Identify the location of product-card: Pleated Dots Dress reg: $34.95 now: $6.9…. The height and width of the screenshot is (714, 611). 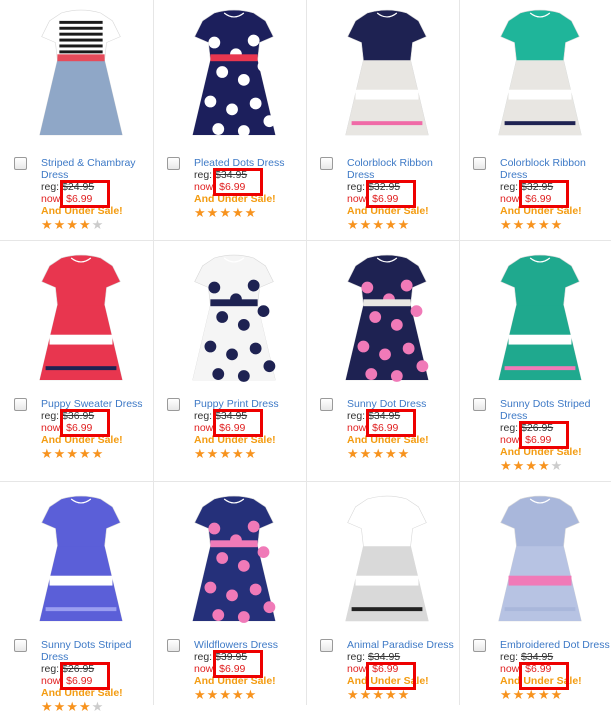
(229, 120).